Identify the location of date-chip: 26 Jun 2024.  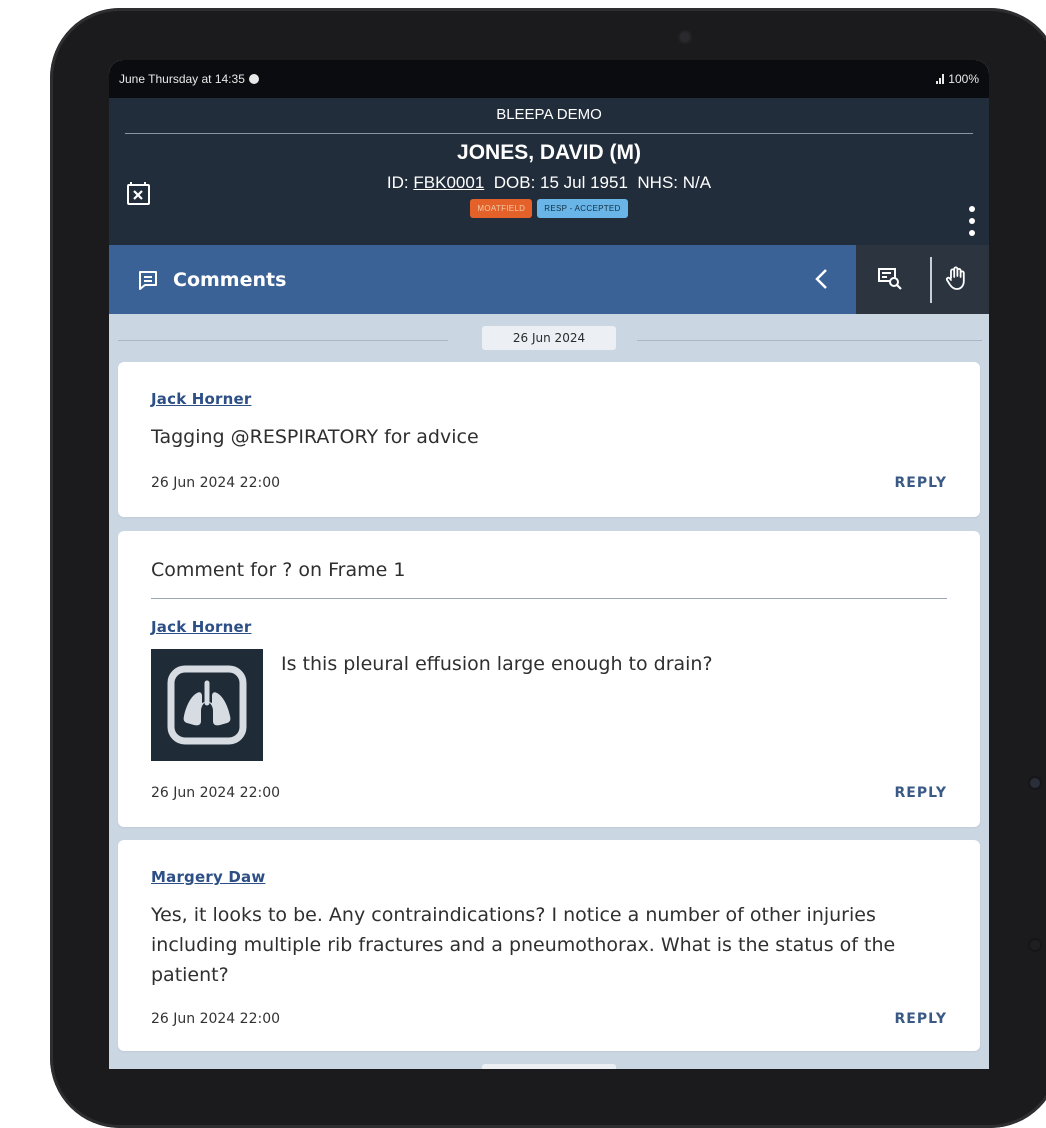
(549, 338).